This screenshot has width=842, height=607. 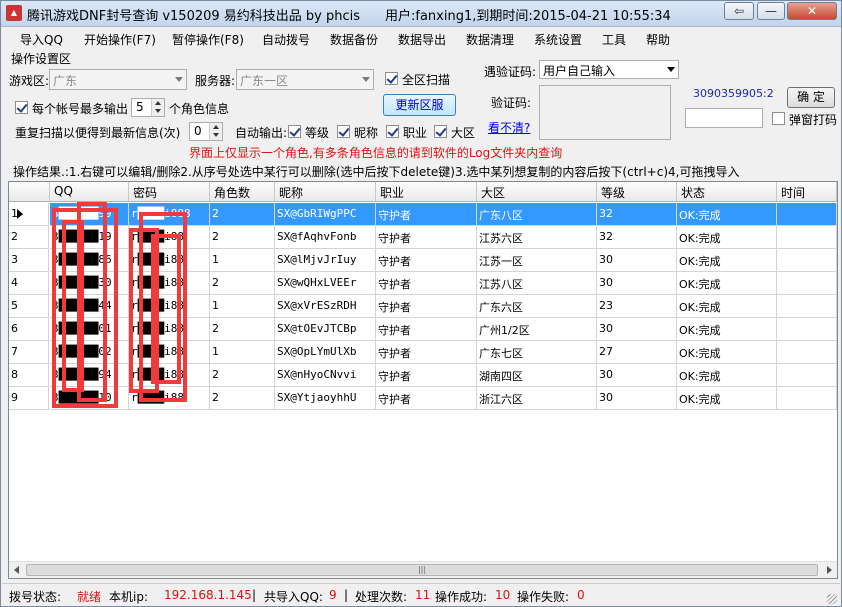 I want to click on row-index: 4, so click(x=29, y=283).